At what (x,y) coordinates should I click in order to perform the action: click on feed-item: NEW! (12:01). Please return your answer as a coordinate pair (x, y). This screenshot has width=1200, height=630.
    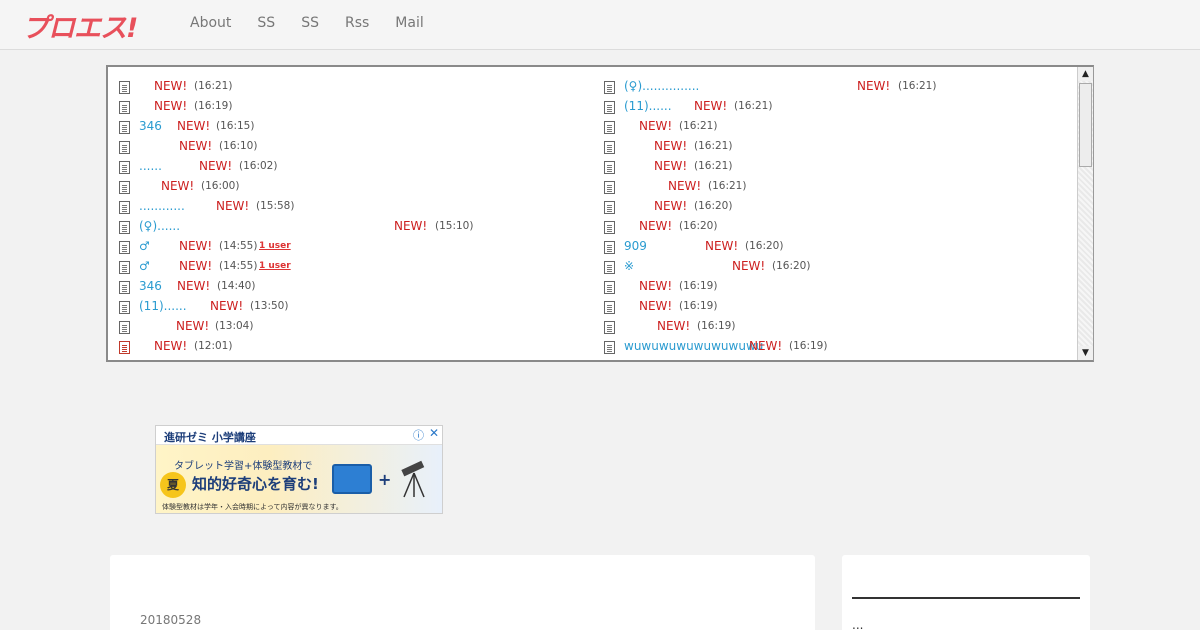
    Looking at the image, I should click on (349, 347).